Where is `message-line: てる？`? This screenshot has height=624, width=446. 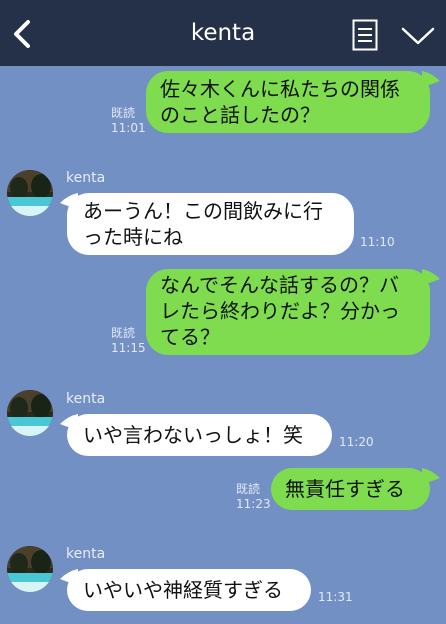 message-line: てる？ is located at coordinates (190, 337).